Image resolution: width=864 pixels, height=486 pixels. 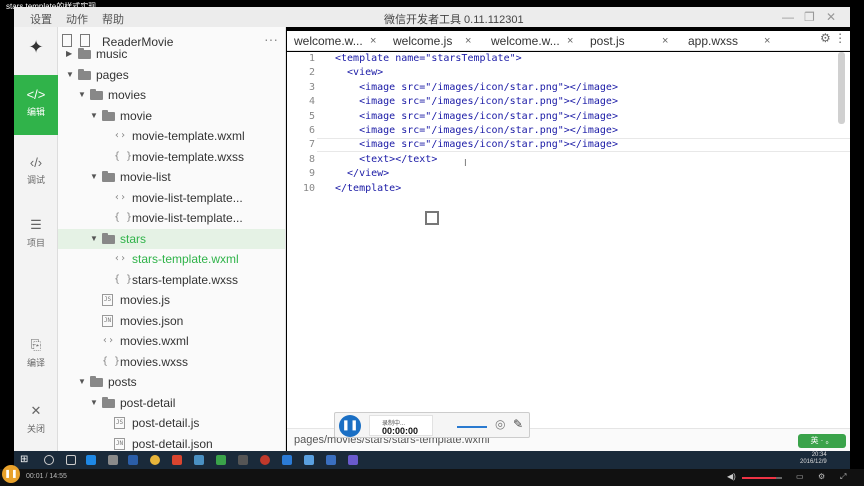 I want to click on tree-file: JS post-detail.js, so click(x=171, y=423).